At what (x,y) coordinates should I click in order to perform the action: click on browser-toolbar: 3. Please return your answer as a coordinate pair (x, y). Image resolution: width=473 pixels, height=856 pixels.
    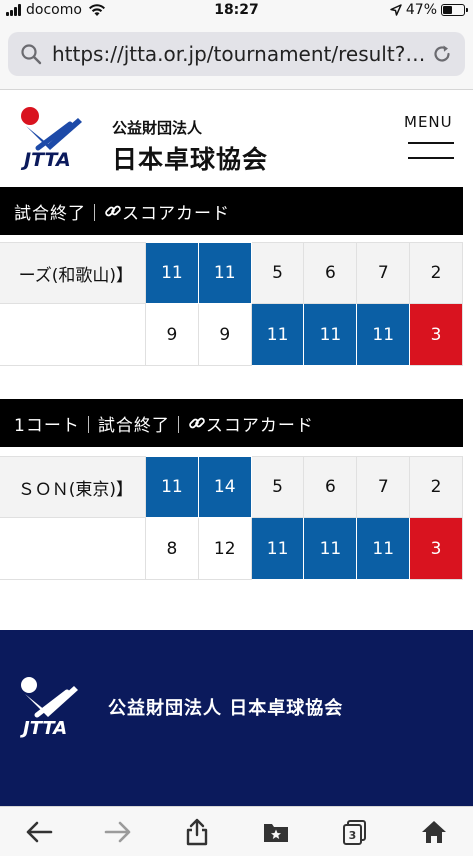
    Looking at the image, I should click on (236, 831).